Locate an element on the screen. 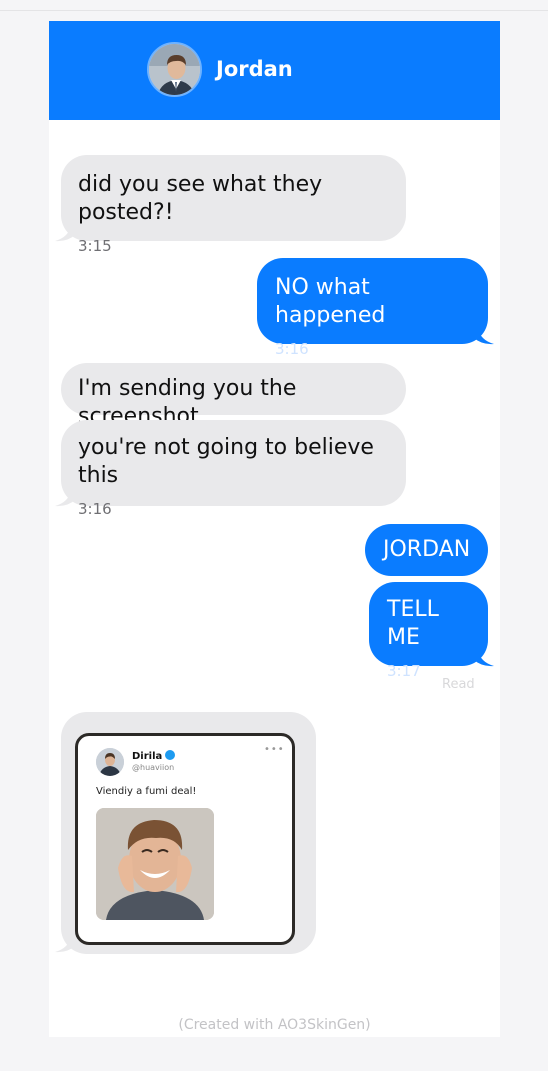 This screenshot has width=548, height=1071. post-author-label: Dirila is located at coordinates (147, 756).